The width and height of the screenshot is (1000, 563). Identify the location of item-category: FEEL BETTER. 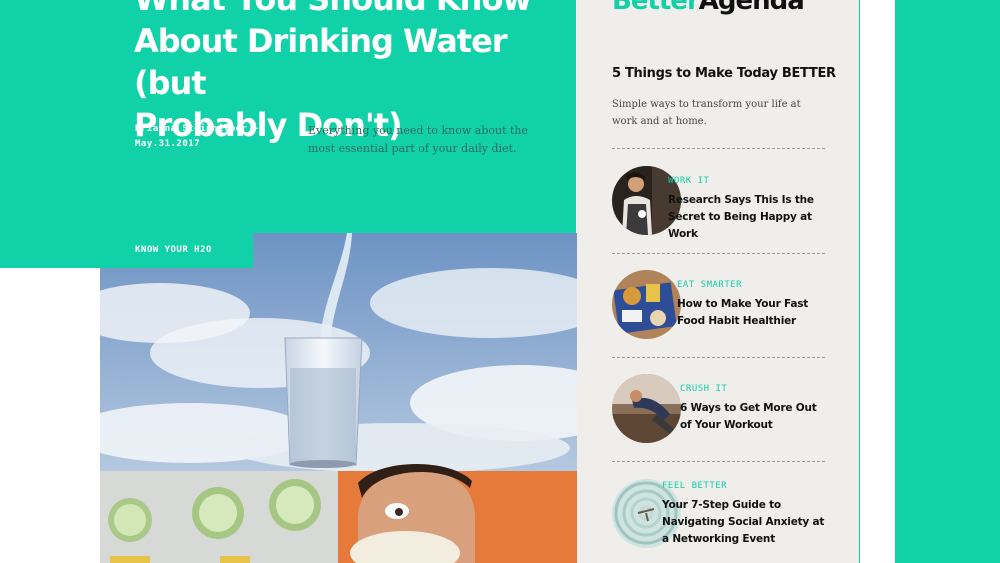
(694, 486).